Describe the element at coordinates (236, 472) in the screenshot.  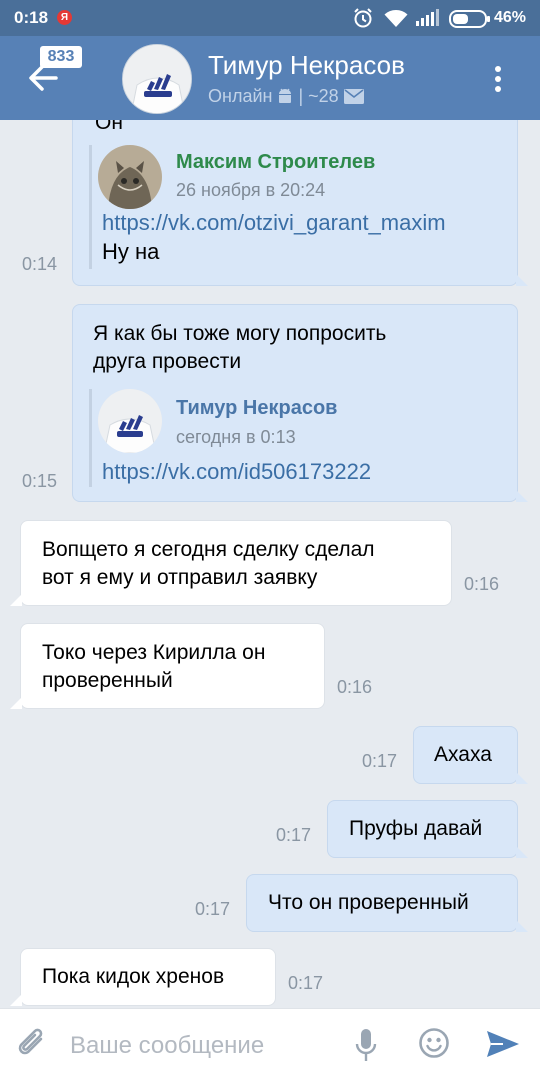
I see `quote-link: https://vk.com/id506173222` at that location.